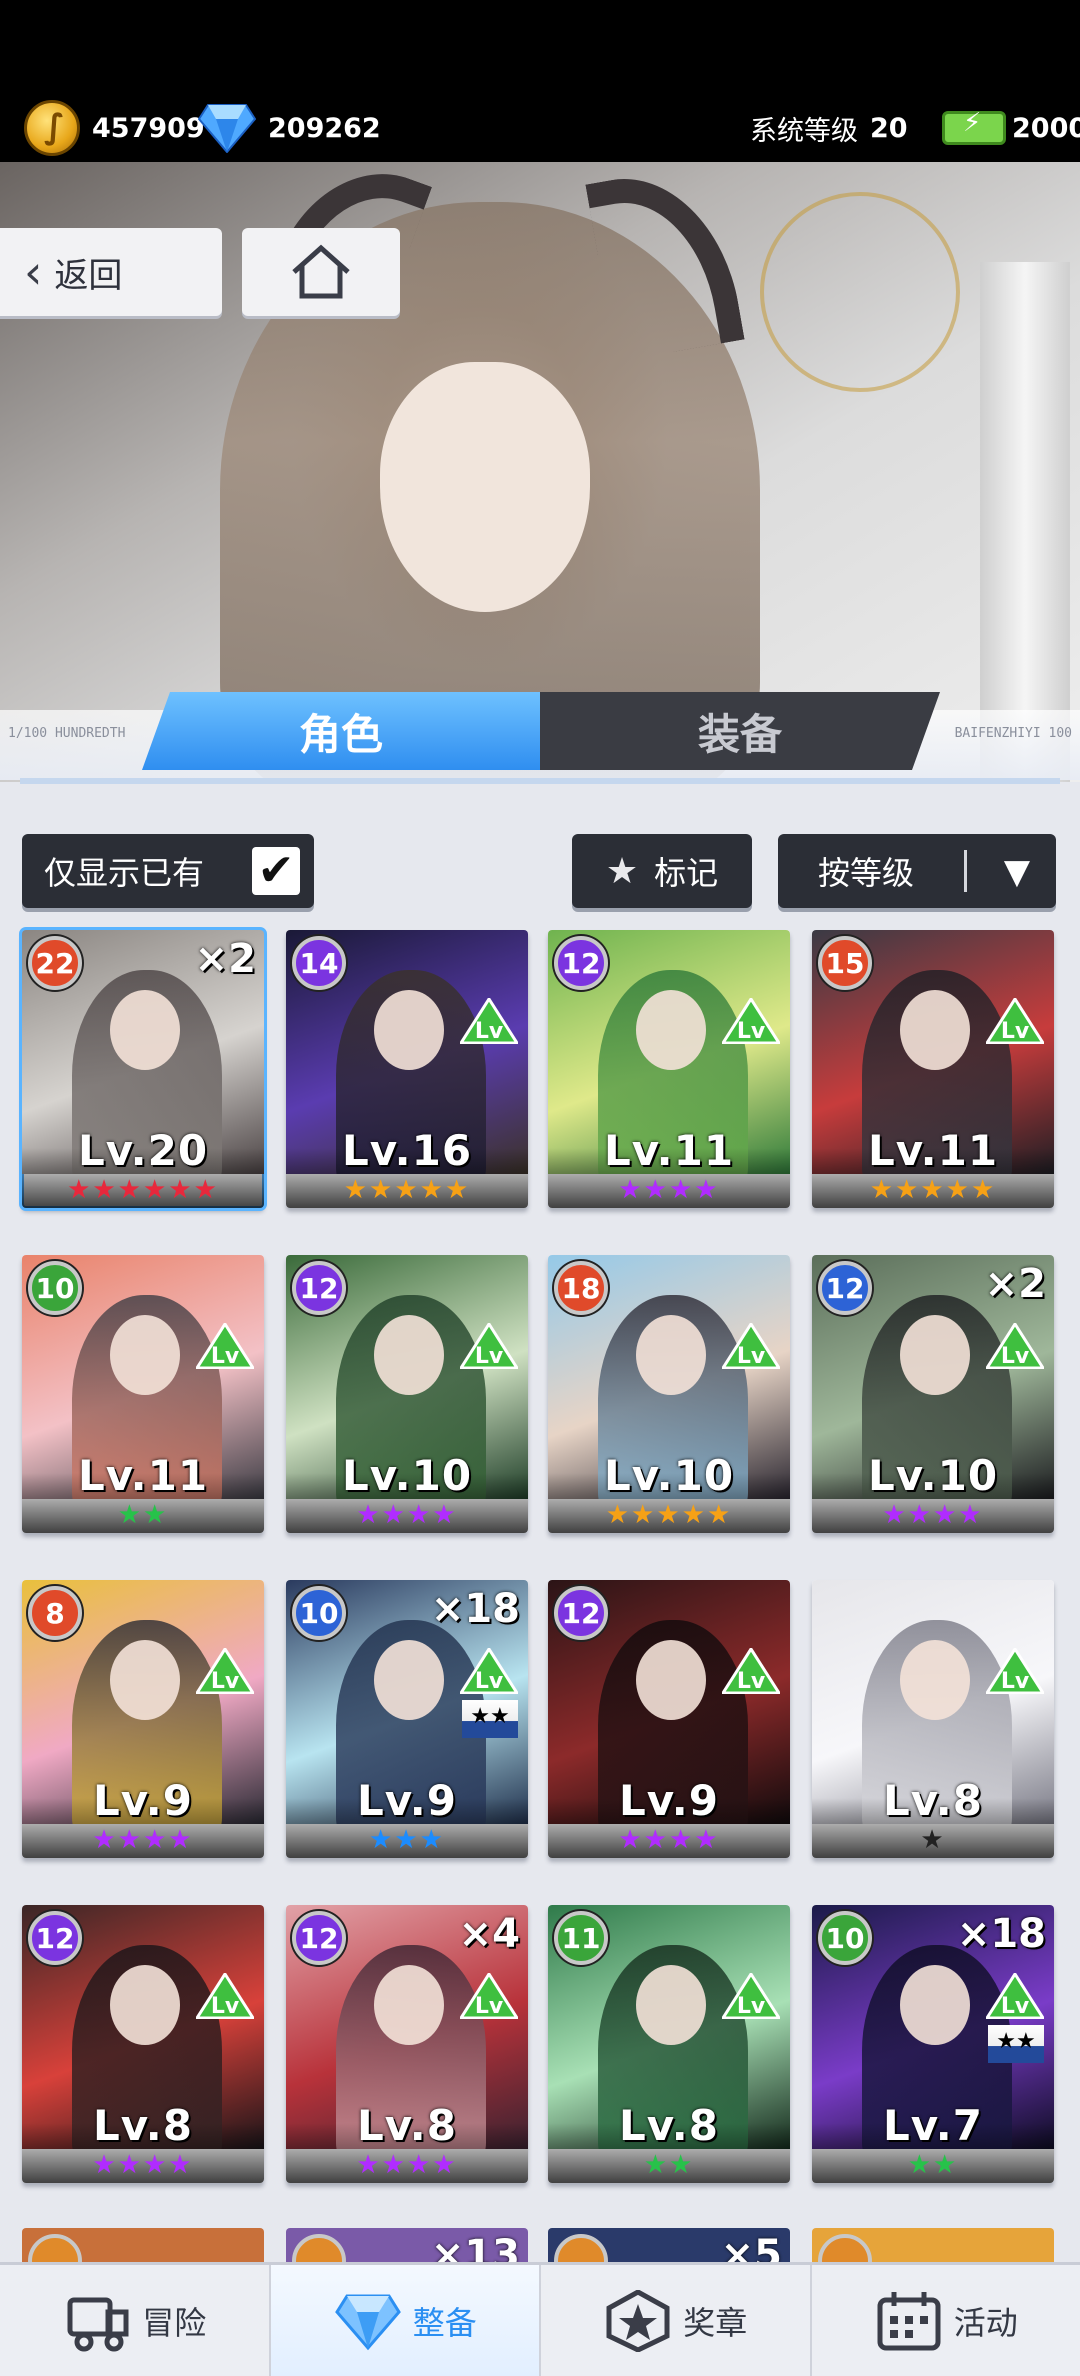 The image size is (1080, 2376). I want to click on character-card: Lv.10 ★★★★★ 18 Lv, so click(669, 1394).